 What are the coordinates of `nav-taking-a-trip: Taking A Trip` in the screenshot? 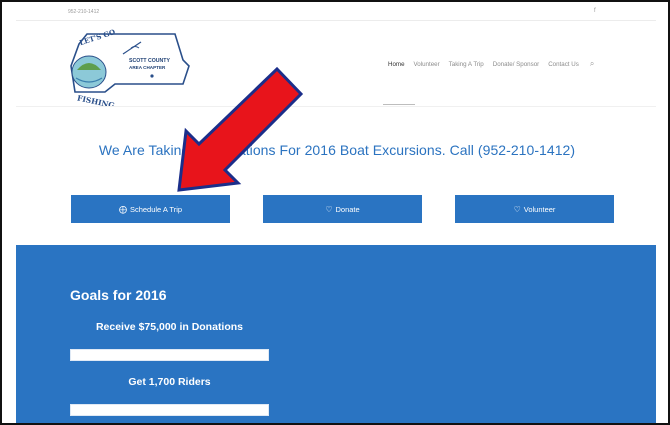 It's located at (466, 64).